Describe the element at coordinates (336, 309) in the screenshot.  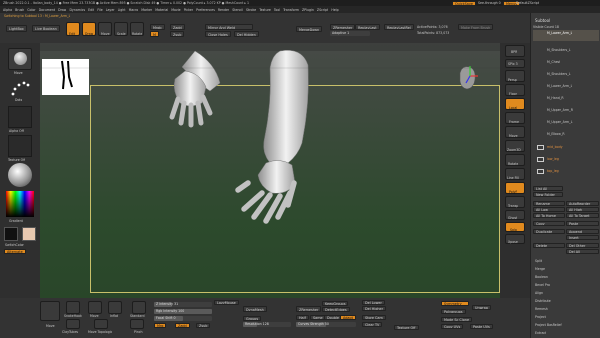
I see `detect-edges-button: DetectEdges` at that location.